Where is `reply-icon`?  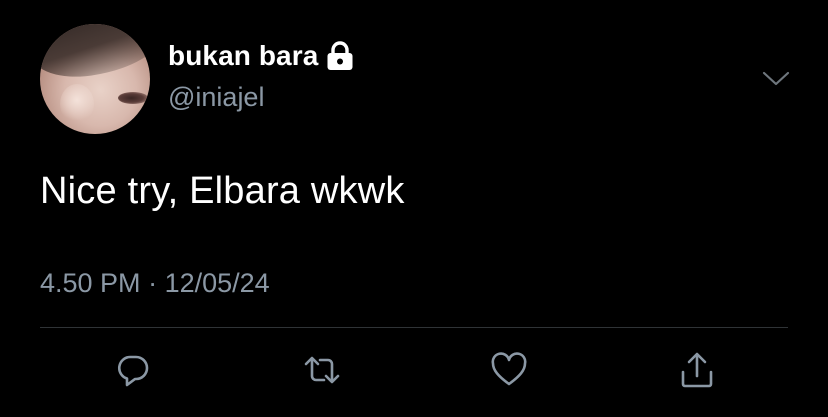 reply-icon is located at coordinates (133, 370).